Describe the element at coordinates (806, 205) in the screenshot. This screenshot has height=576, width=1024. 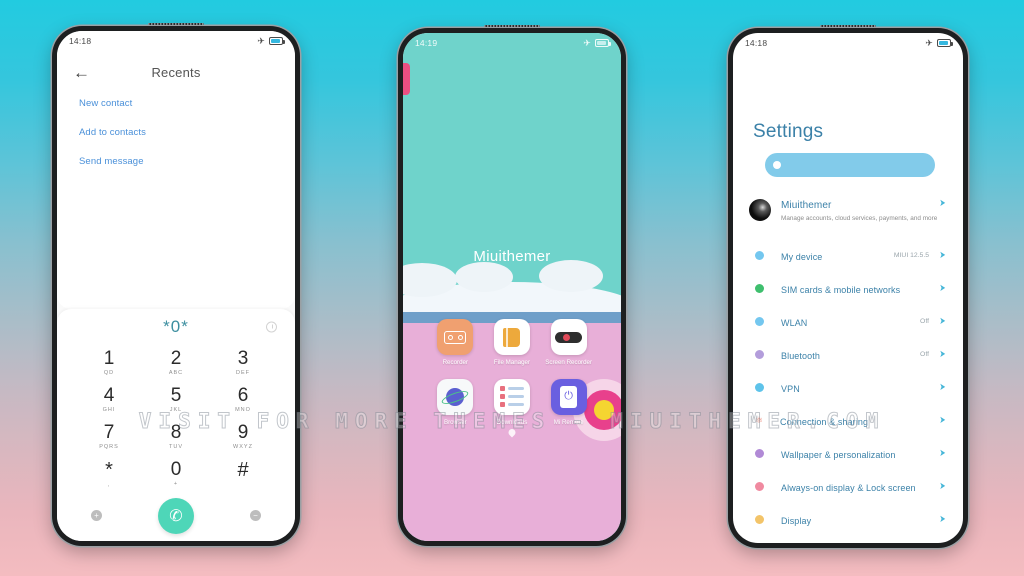
I see `account-name: Miuithemer` at that location.